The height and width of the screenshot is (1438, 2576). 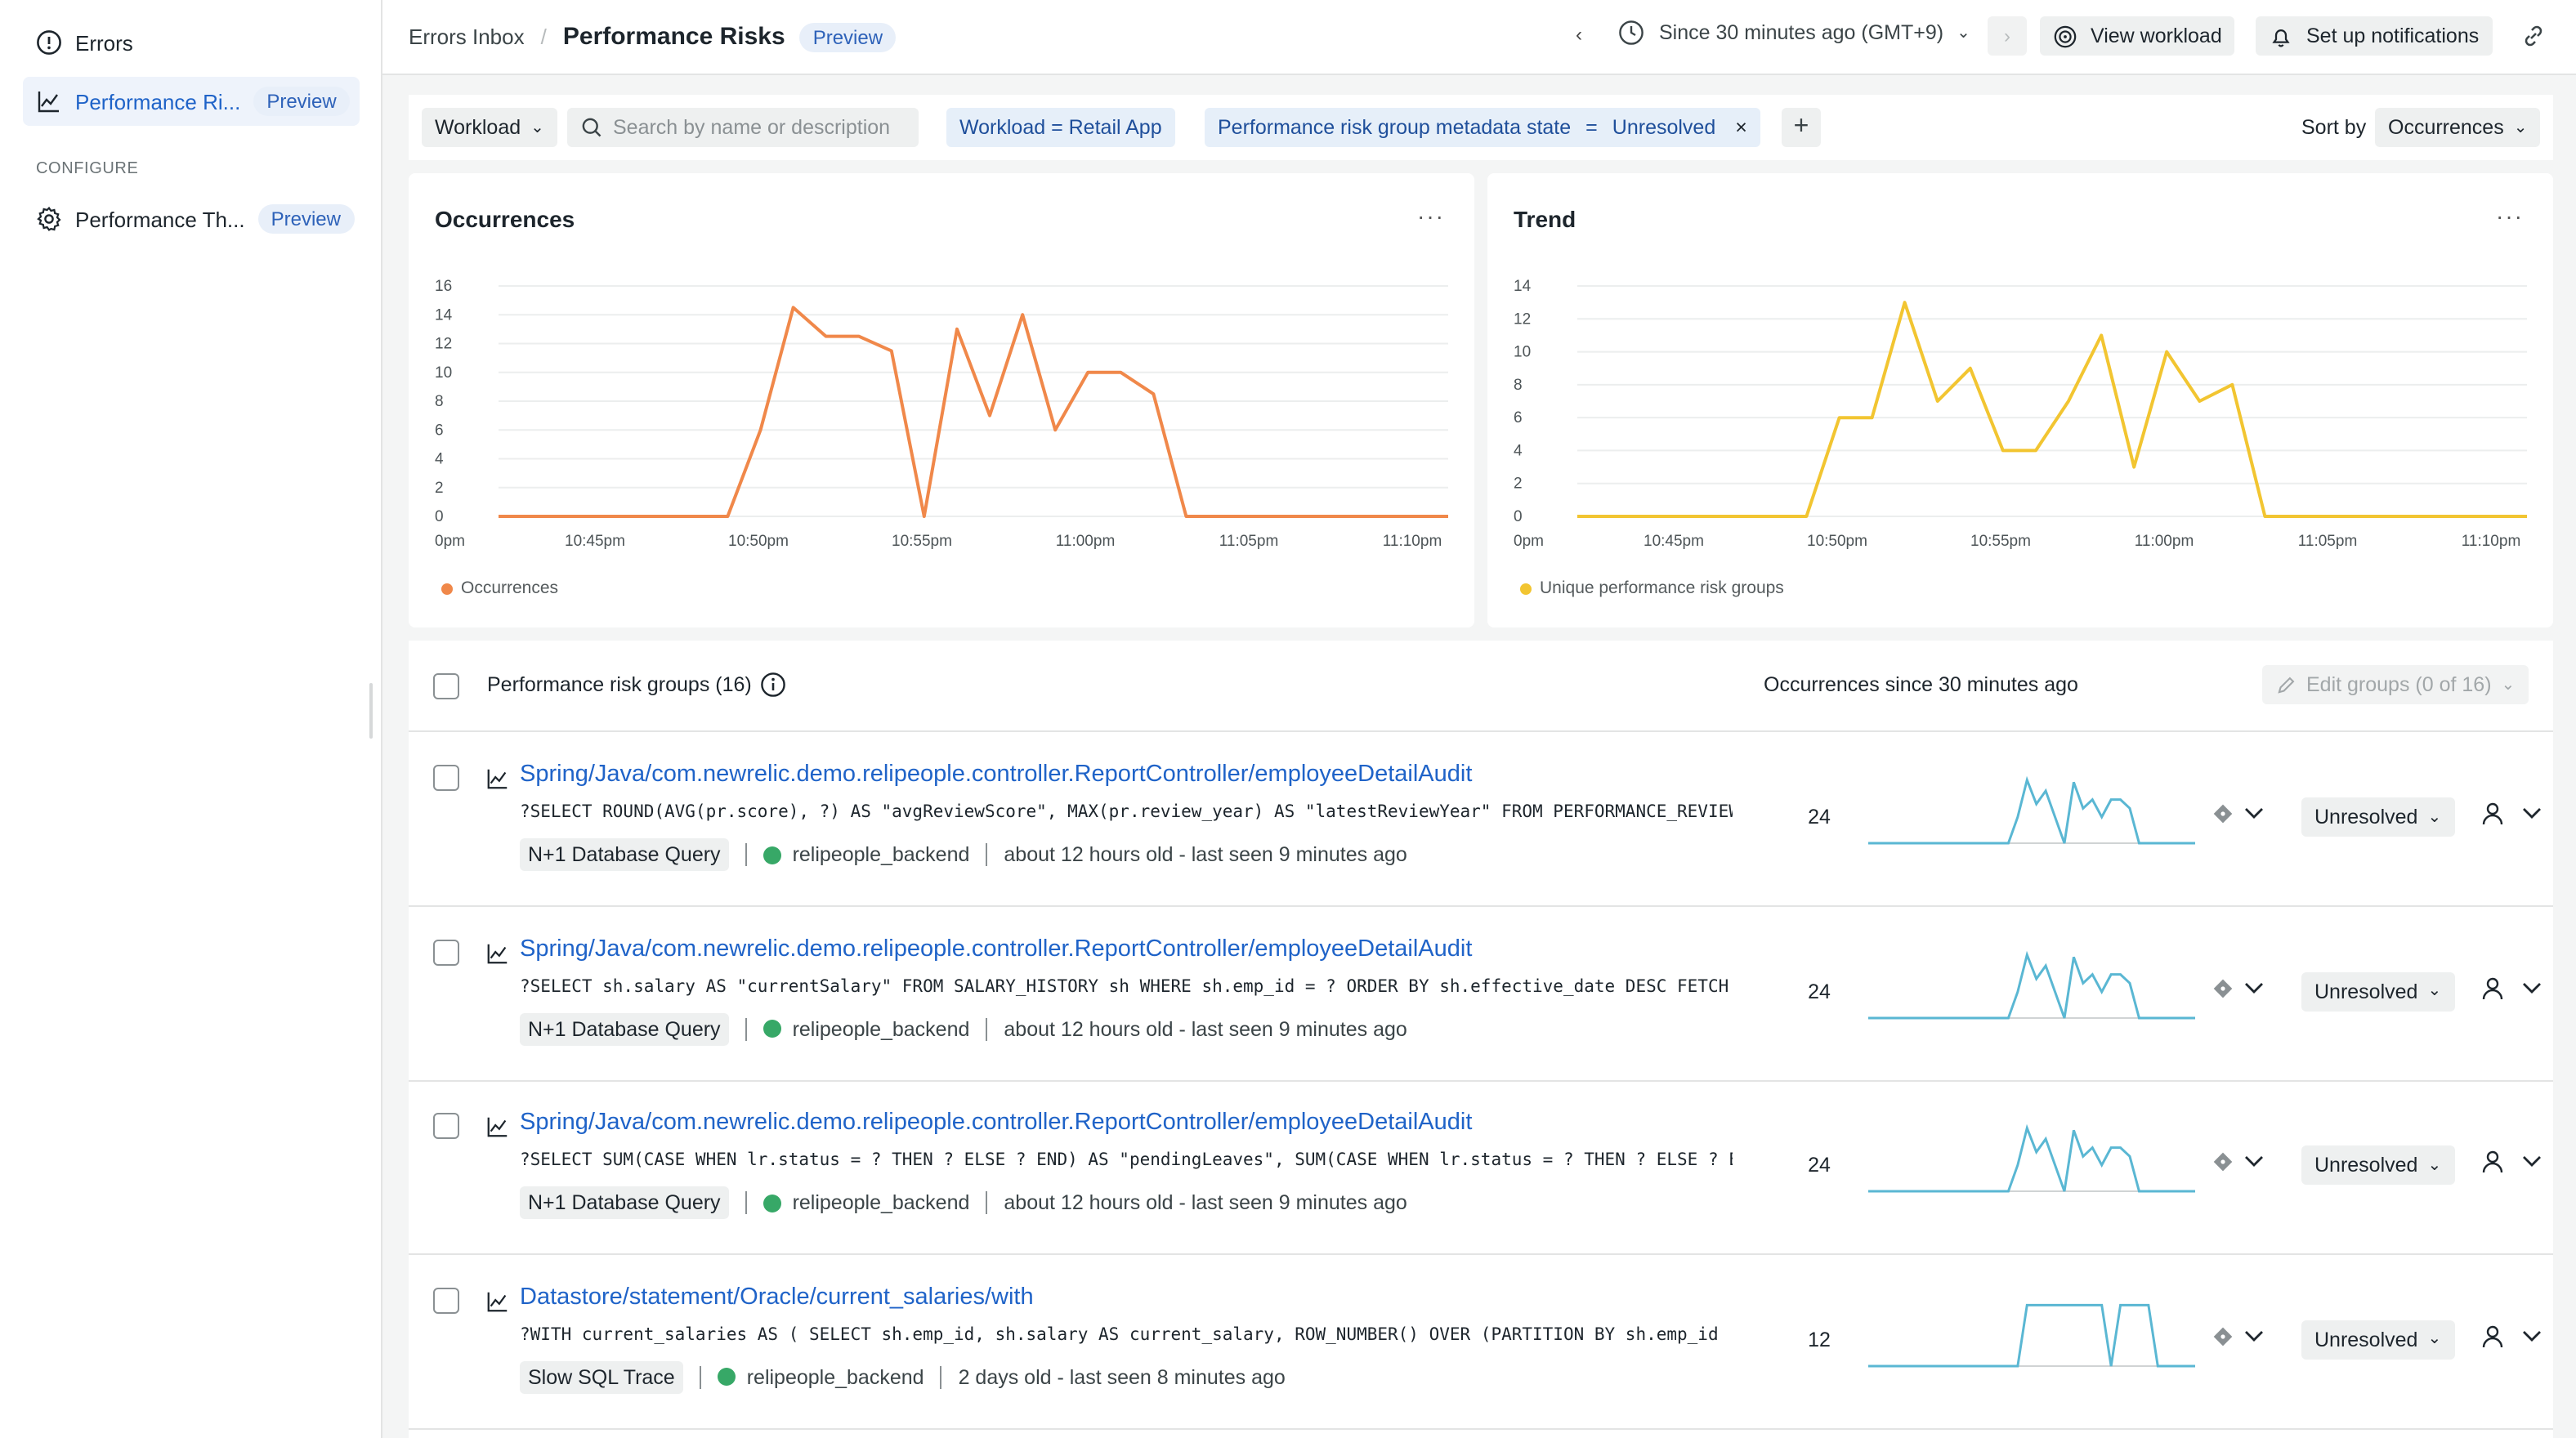 I want to click on risk-type-tag: N+1 Database Query, so click(x=624, y=1202).